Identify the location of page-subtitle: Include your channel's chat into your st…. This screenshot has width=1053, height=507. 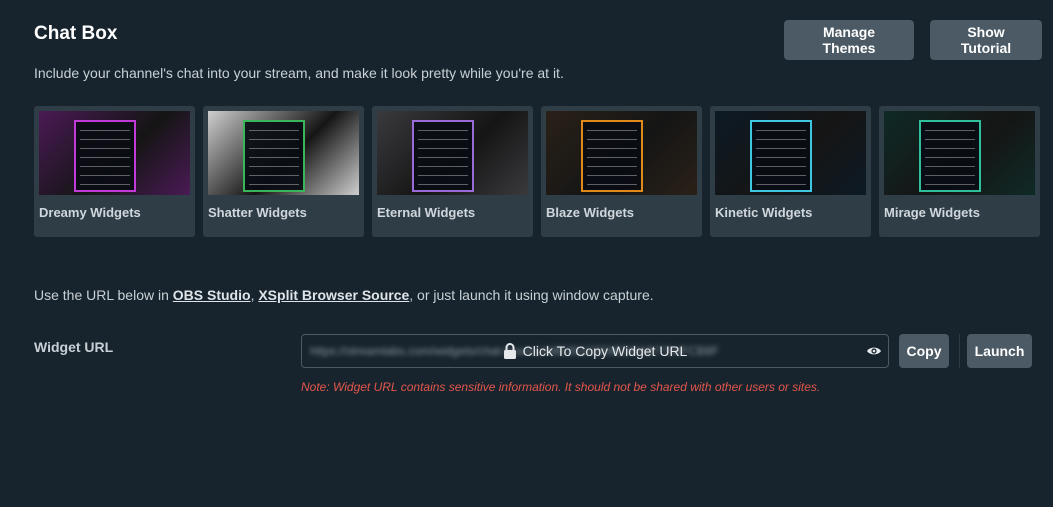
(299, 73).